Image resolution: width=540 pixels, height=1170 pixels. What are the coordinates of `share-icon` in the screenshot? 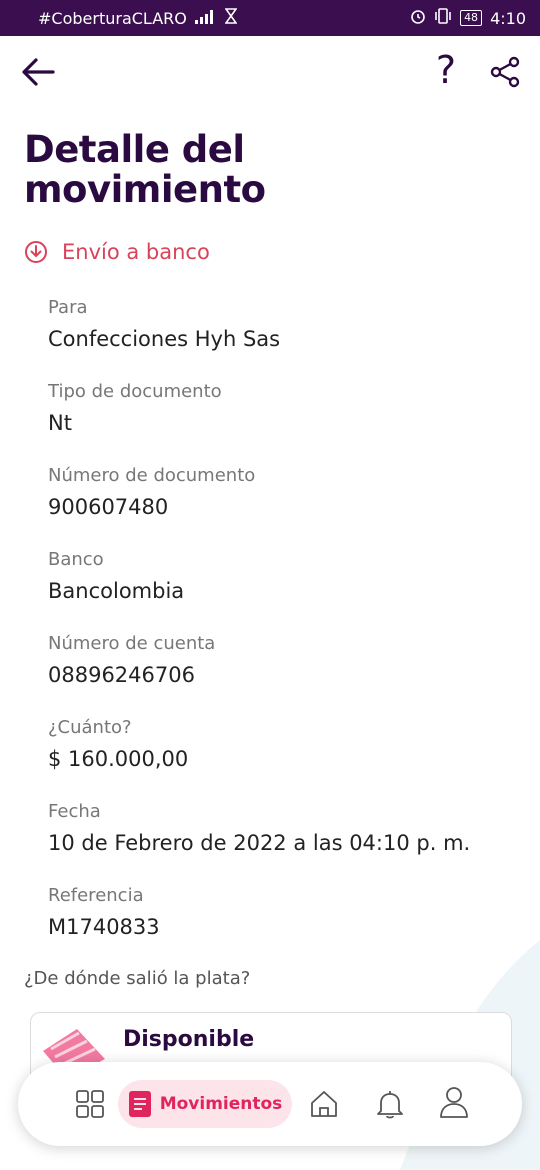 It's located at (505, 72).